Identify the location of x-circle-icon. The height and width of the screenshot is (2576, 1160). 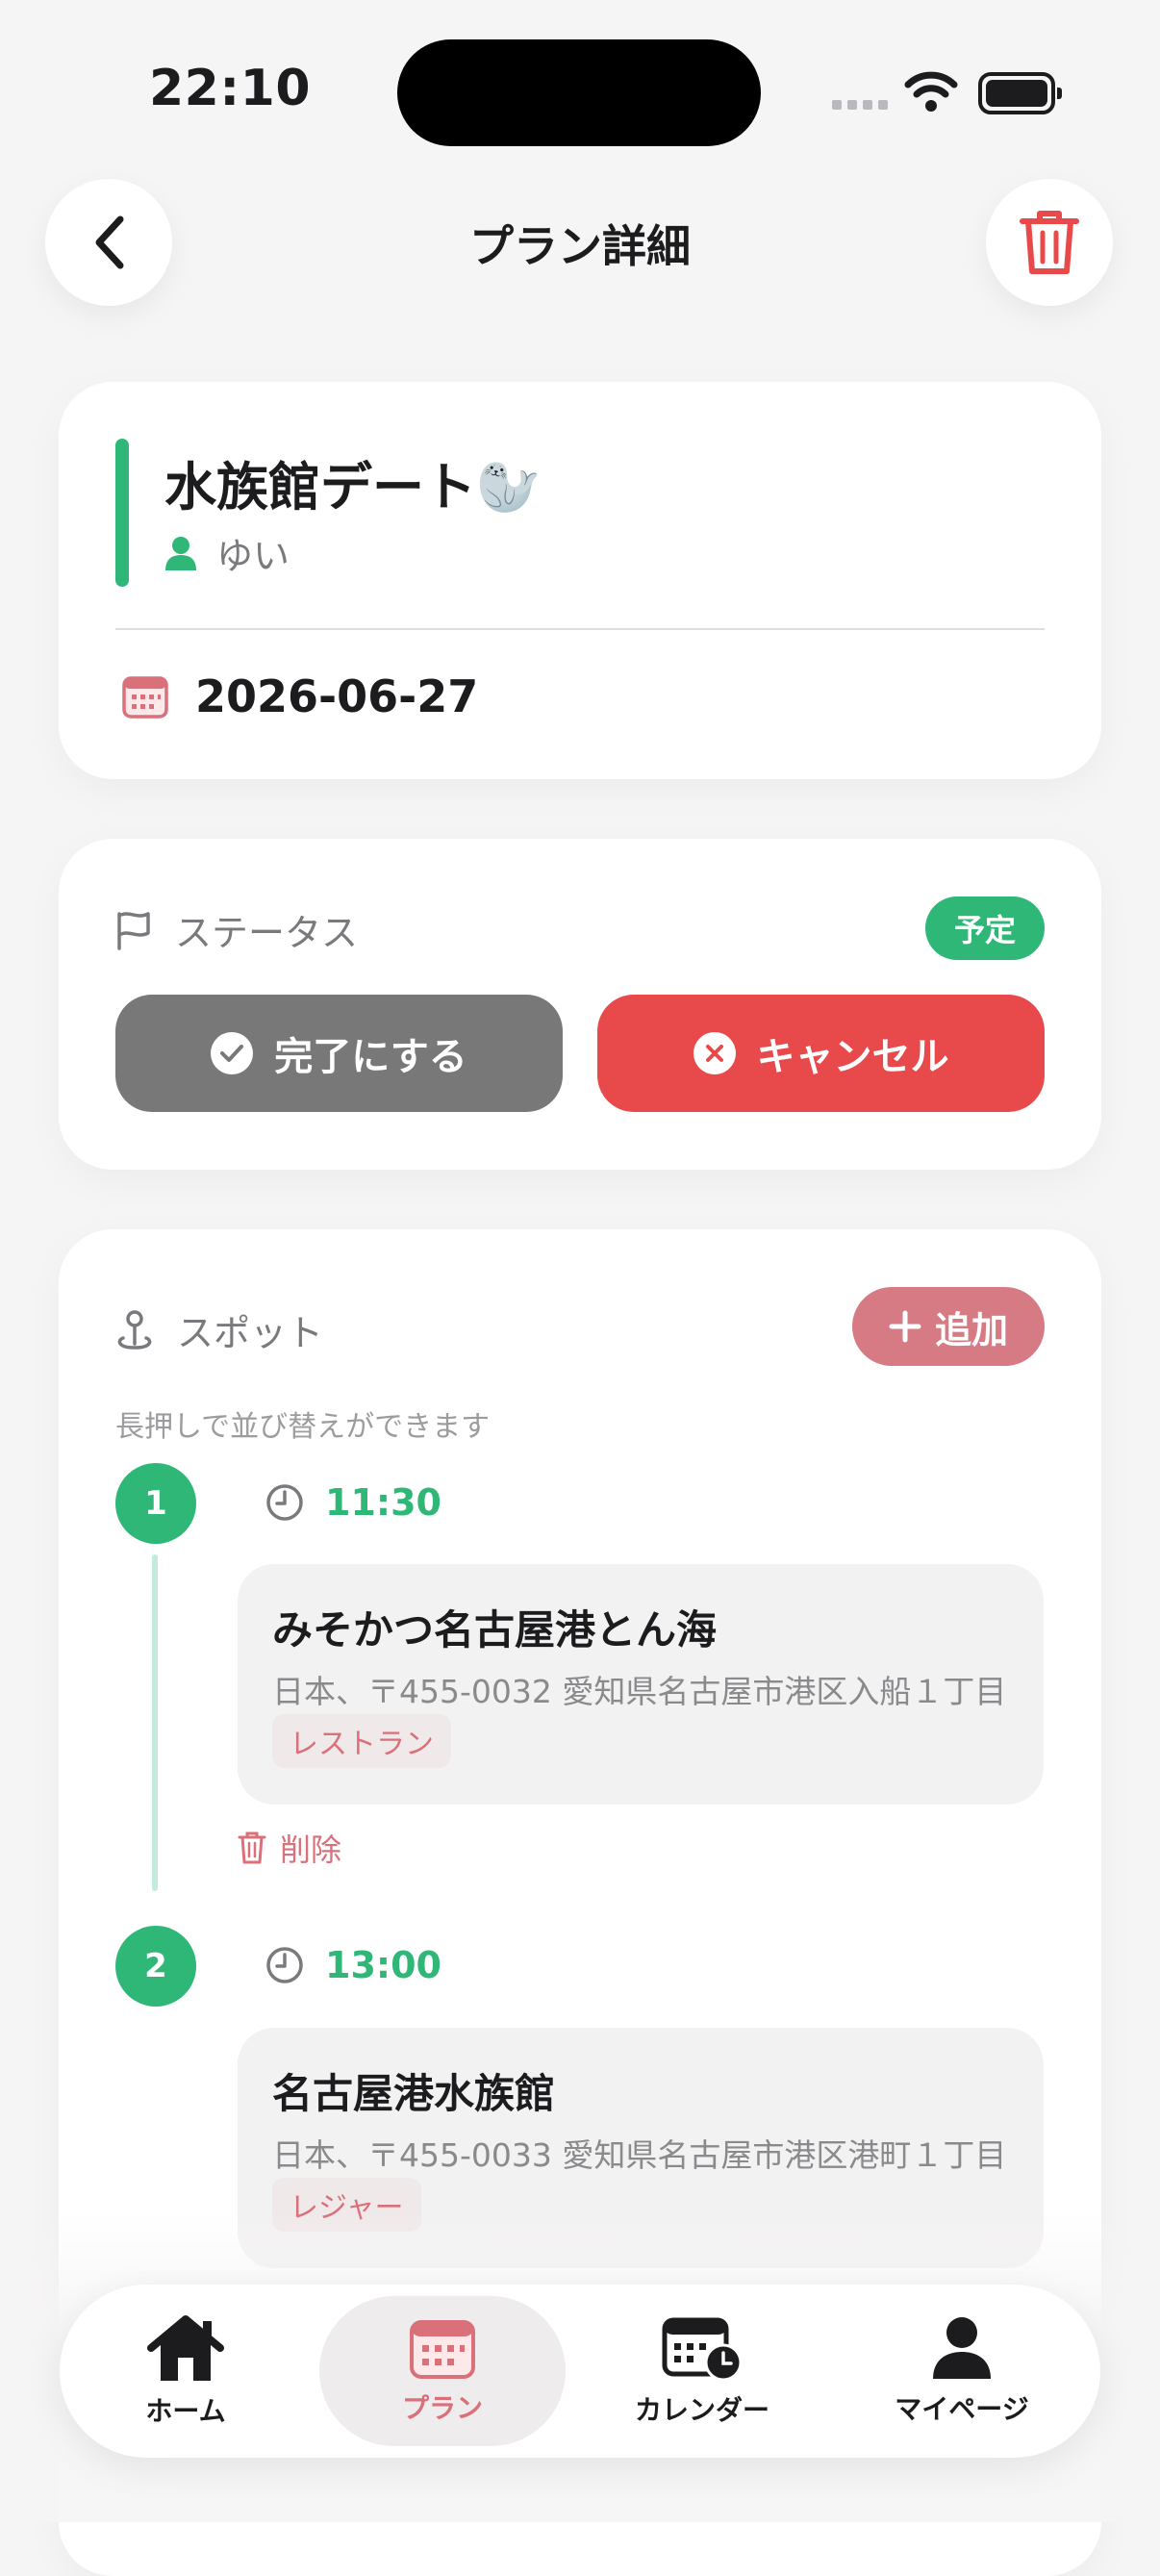
(714, 1053).